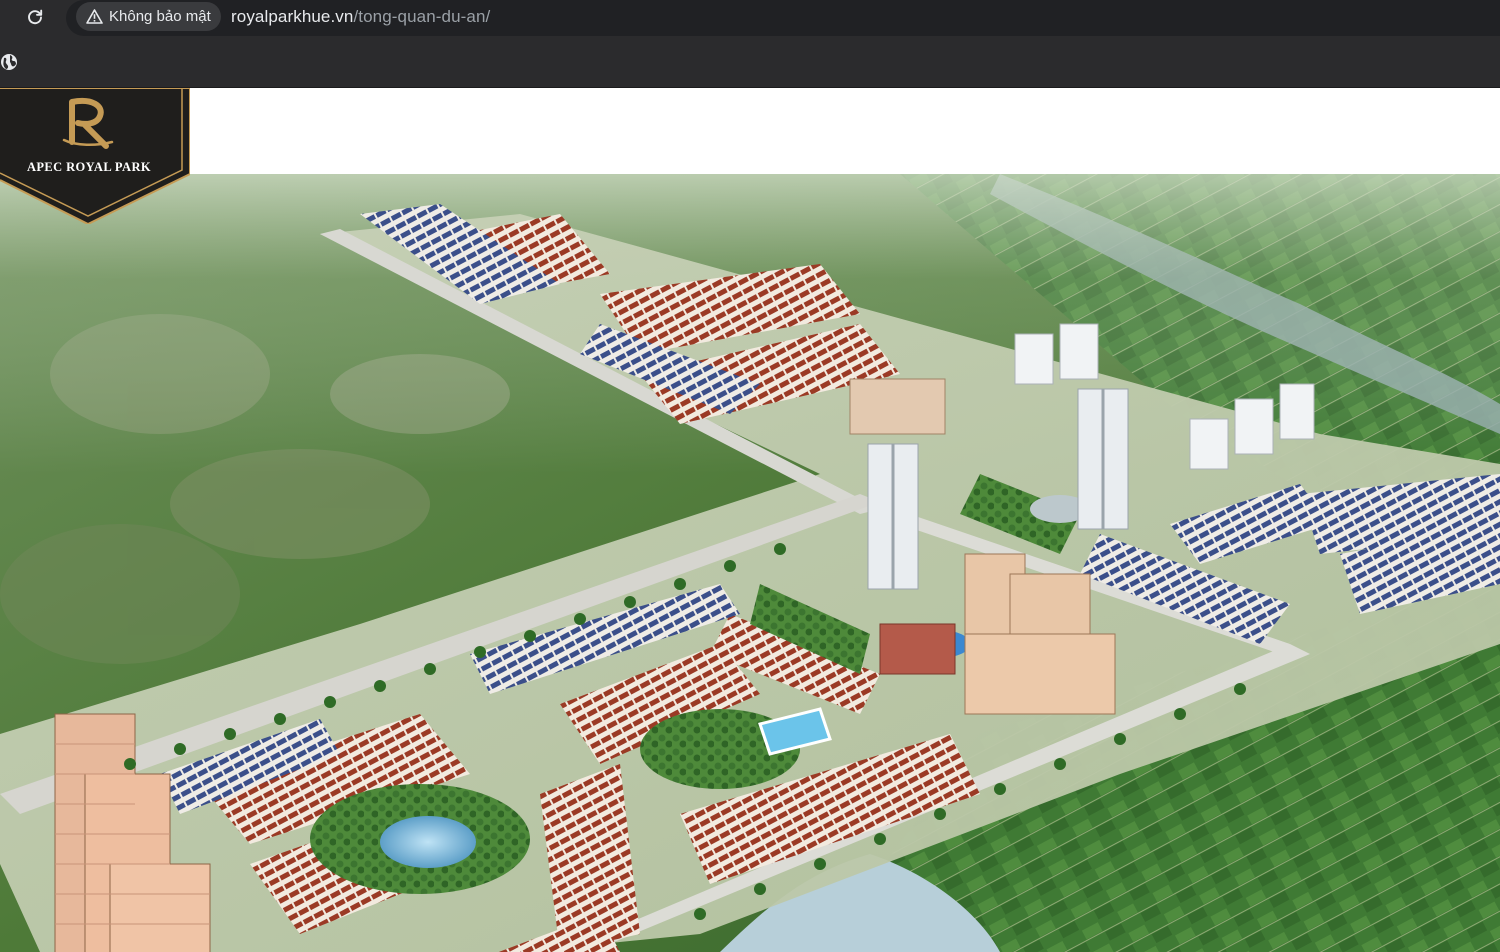 This screenshot has height=952, width=1500. Describe the element at coordinates (292, 16) in the screenshot. I see `url-domain: royalparkhue.vn` at that location.